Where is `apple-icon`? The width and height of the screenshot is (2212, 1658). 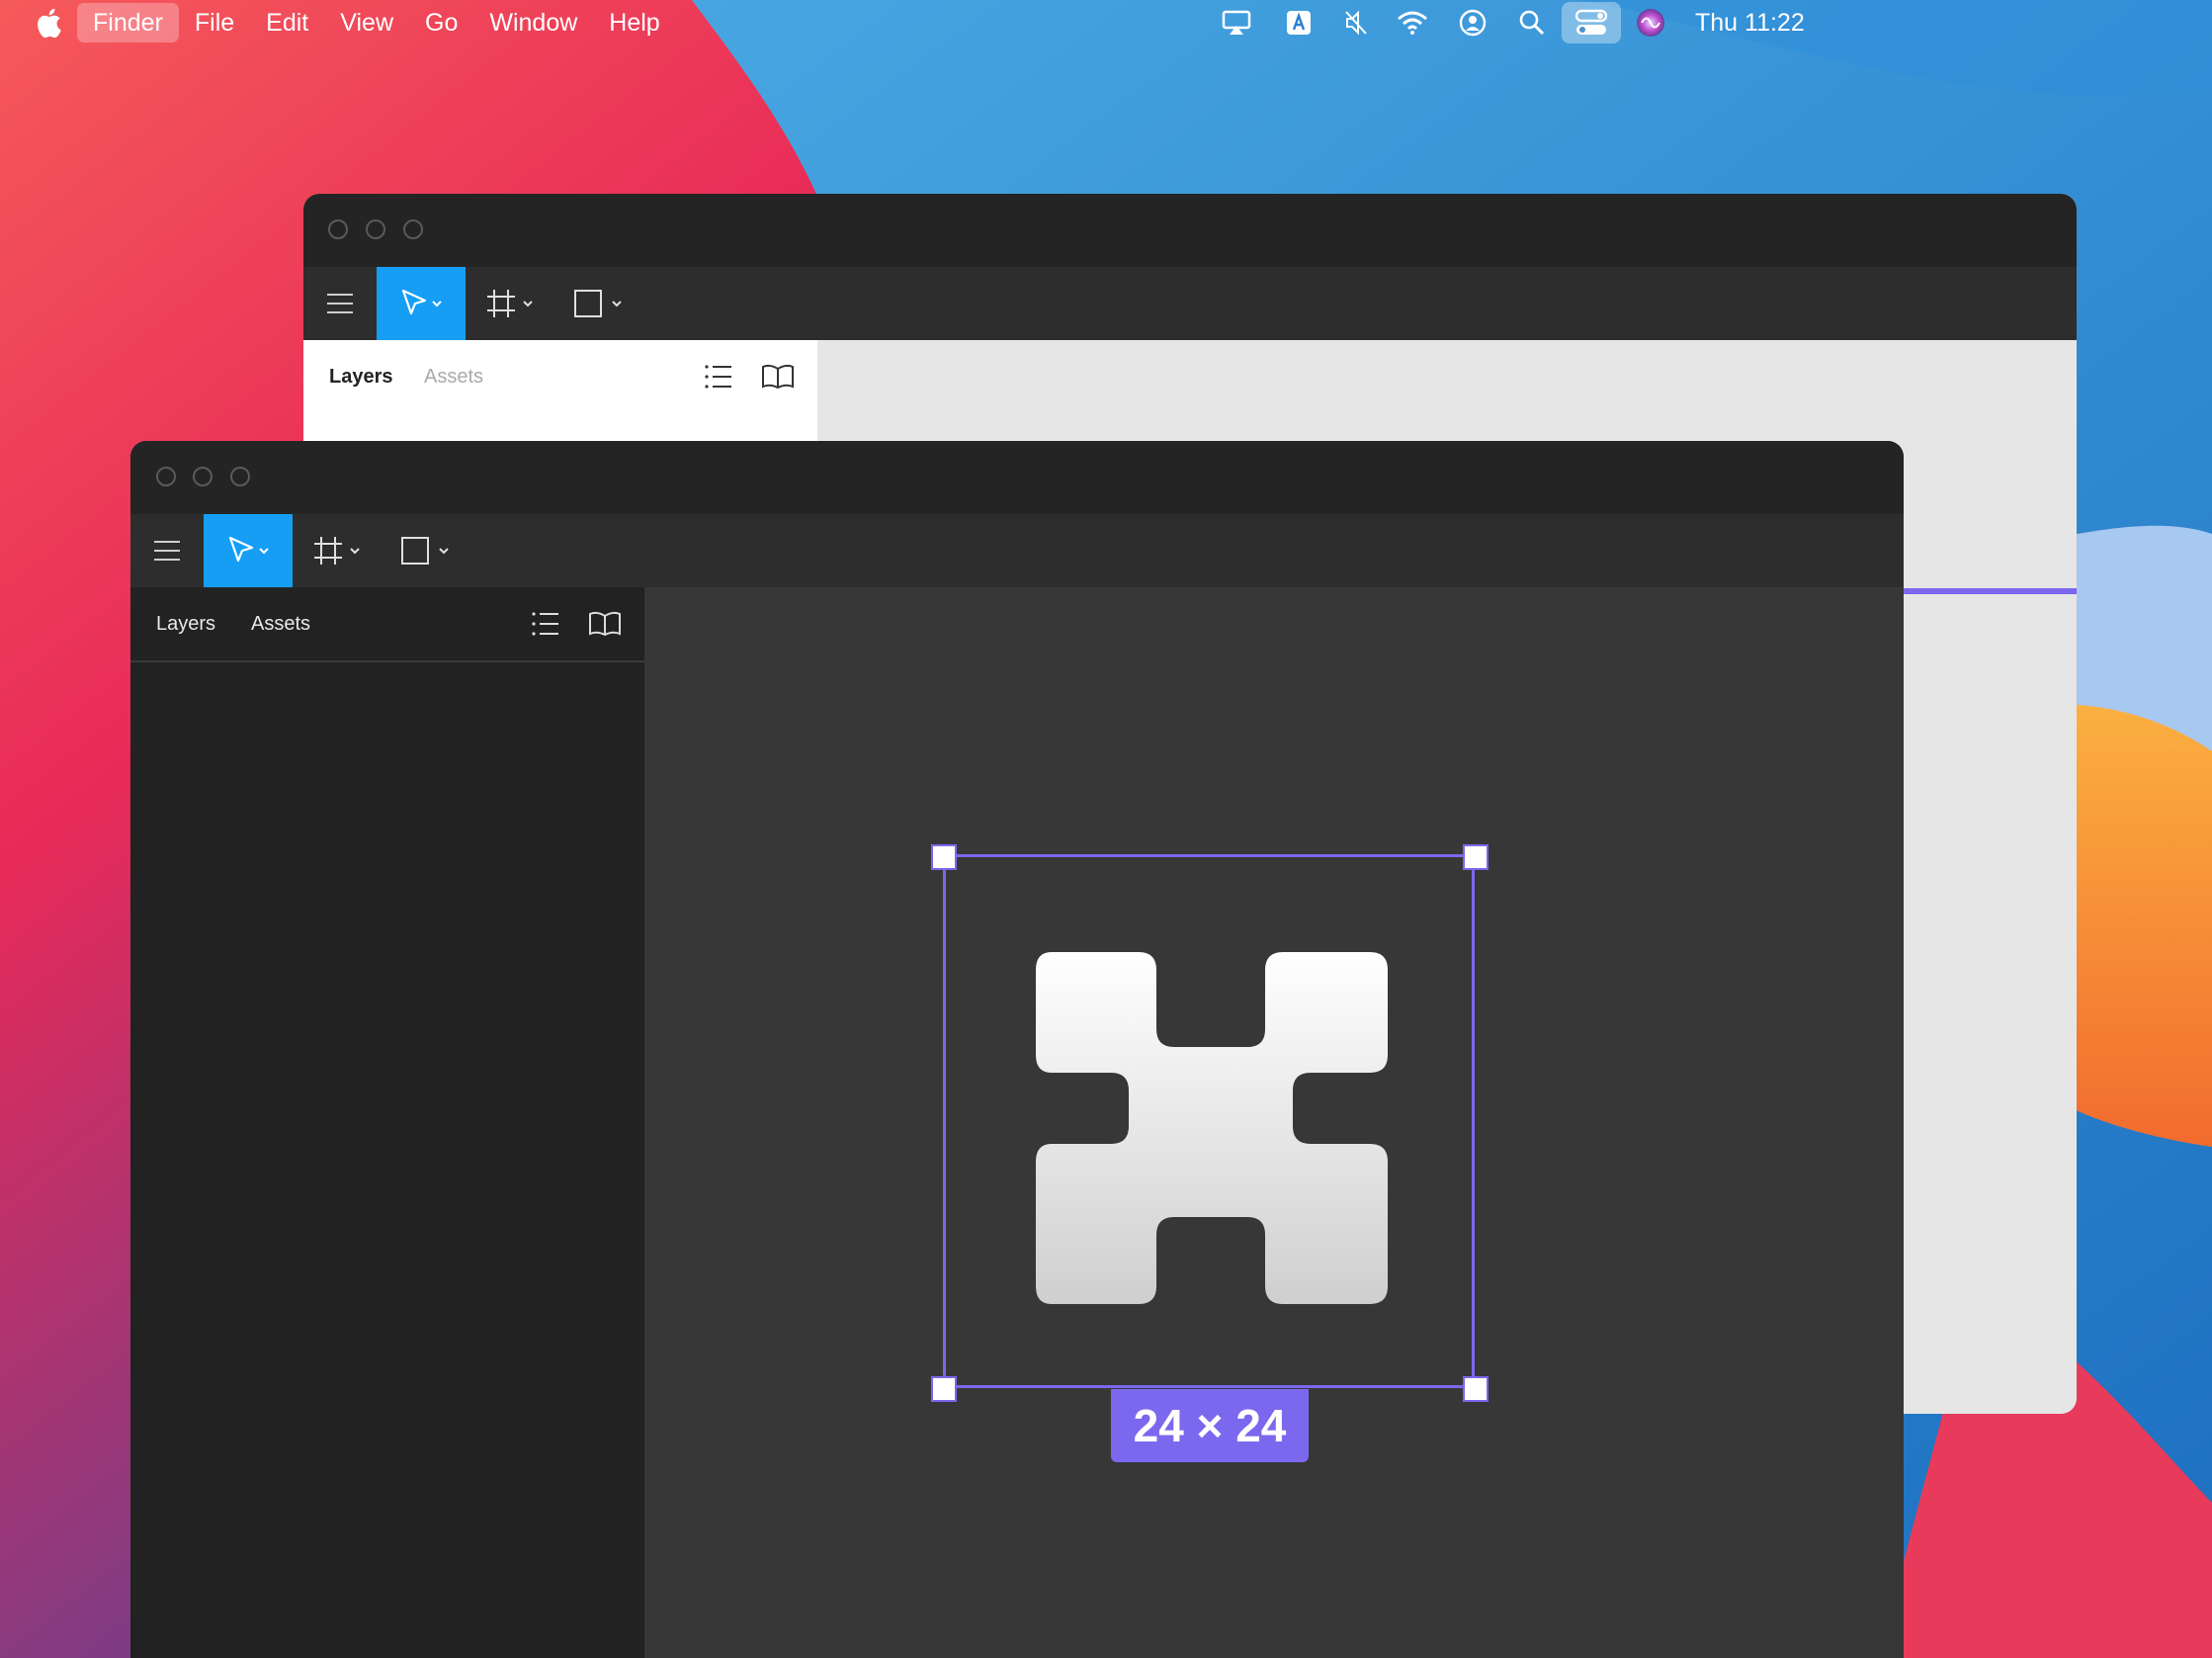 apple-icon is located at coordinates (48, 23).